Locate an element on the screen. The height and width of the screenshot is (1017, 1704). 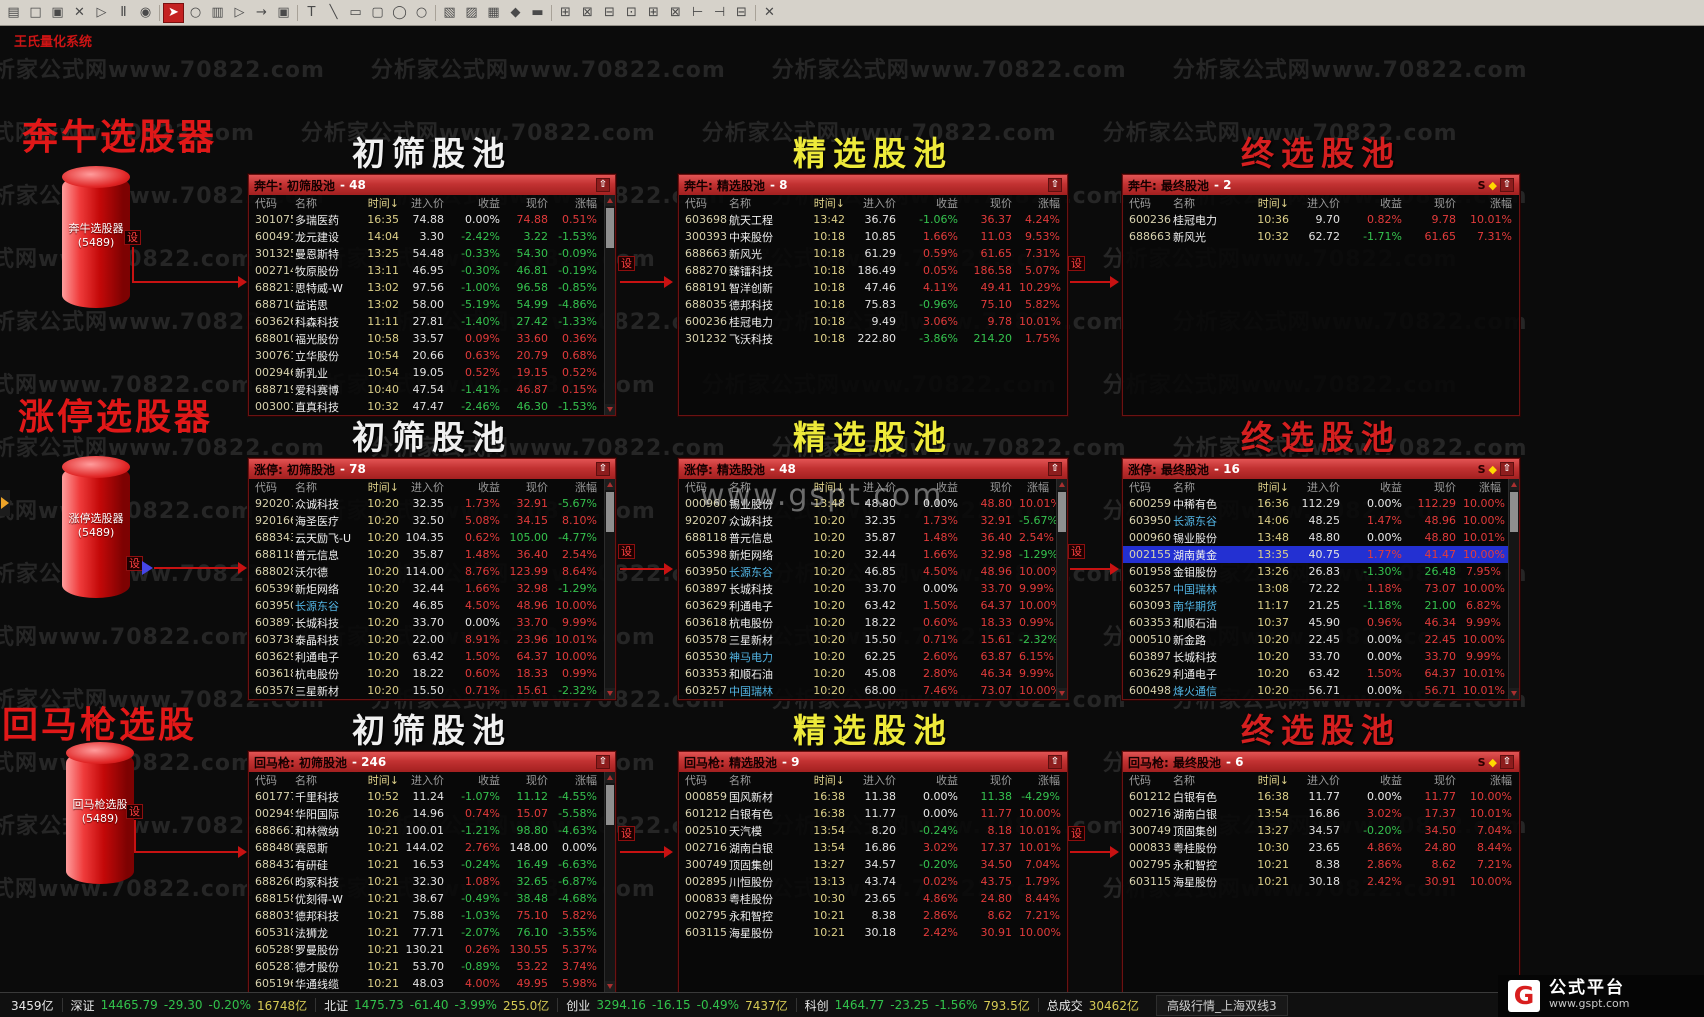
table-row: 600236 桂冠电力 10:18 9.49 3.06% 9.78 10.01% is located at coordinates (873, 321).